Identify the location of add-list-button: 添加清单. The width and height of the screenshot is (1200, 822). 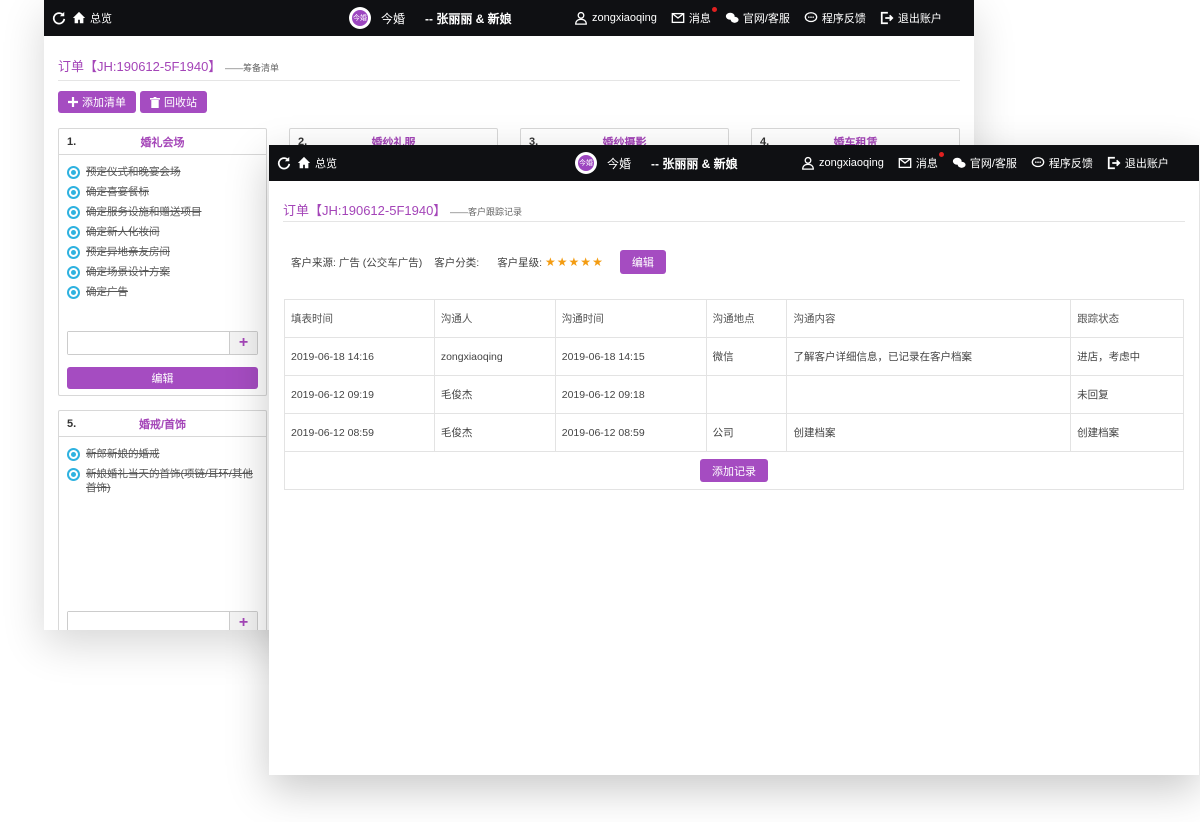
(97, 102).